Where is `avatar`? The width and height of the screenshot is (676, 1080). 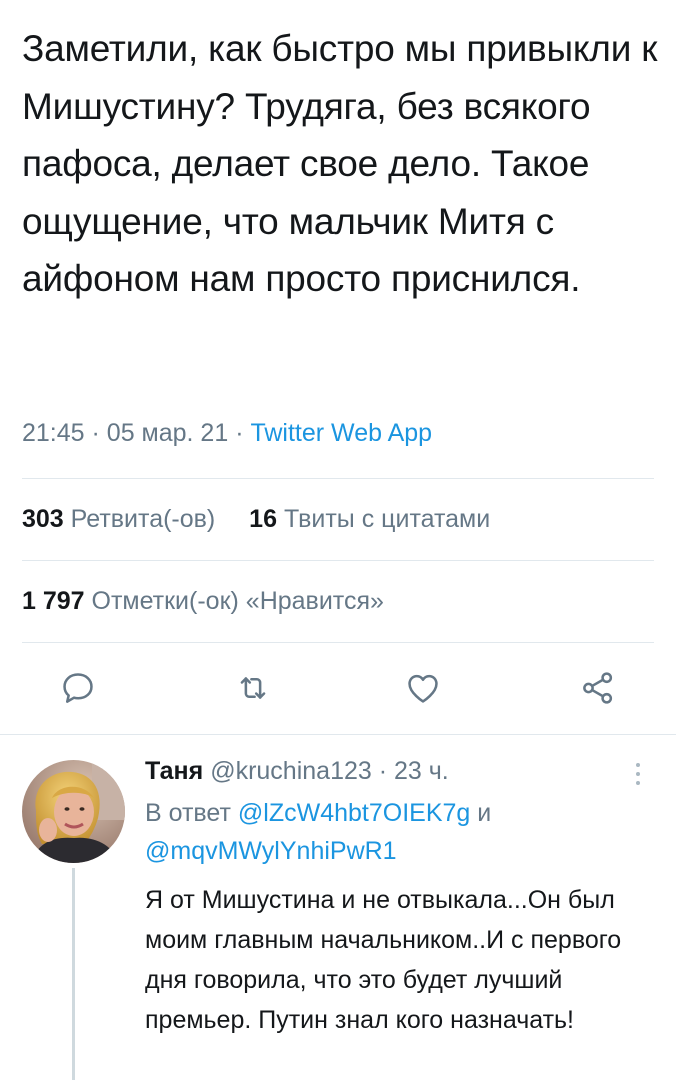
avatar is located at coordinates (73, 811).